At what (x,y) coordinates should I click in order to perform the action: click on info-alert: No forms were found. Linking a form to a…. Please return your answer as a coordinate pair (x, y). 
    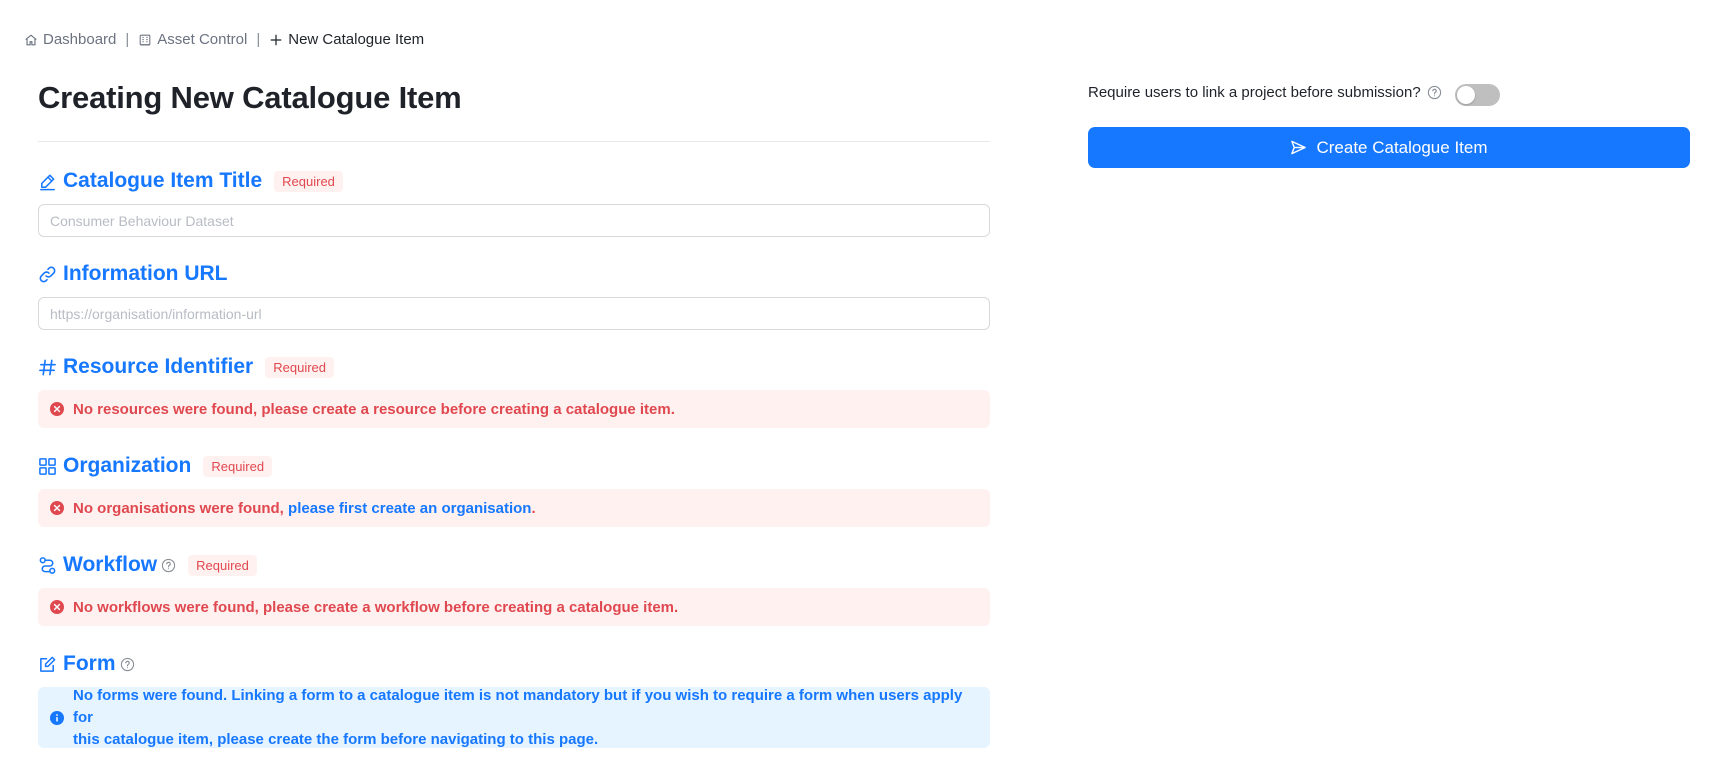
    Looking at the image, I should click on (514, 717).